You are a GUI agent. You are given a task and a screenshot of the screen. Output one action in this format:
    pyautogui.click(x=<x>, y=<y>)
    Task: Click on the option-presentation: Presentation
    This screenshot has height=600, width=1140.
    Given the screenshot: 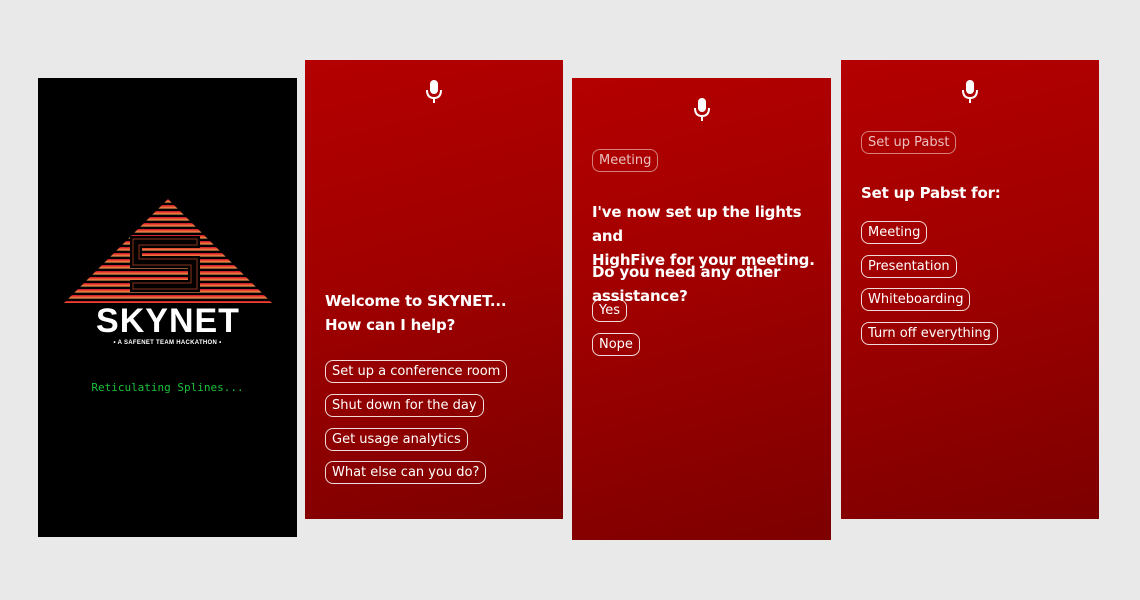 What is the action you would take?
    pyautogui.click(x=909, y=266)
    